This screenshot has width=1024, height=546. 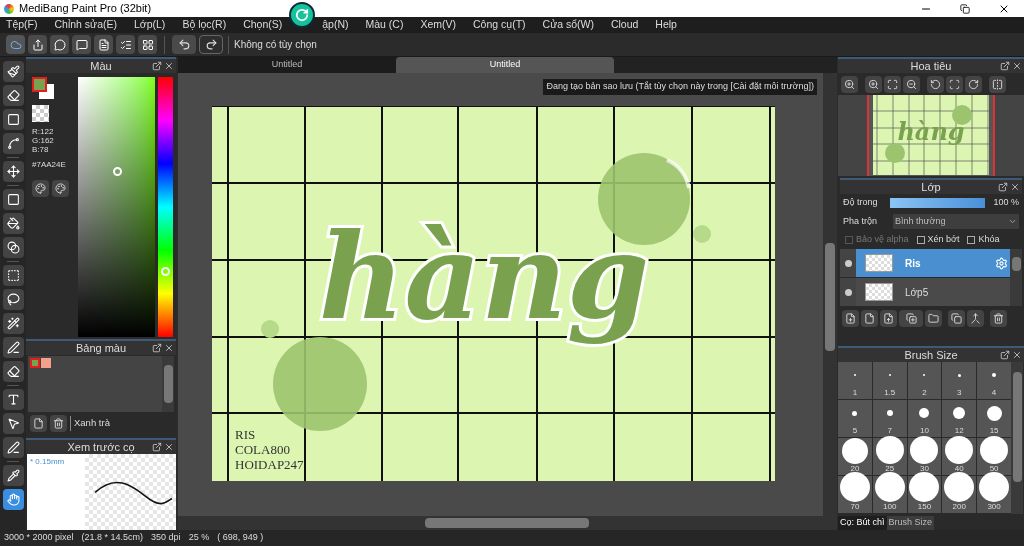 What do you see at coordinates (855, 456) in the screenshot?
I see `brush-size-cell: 20` at bounding box center [855, 456].